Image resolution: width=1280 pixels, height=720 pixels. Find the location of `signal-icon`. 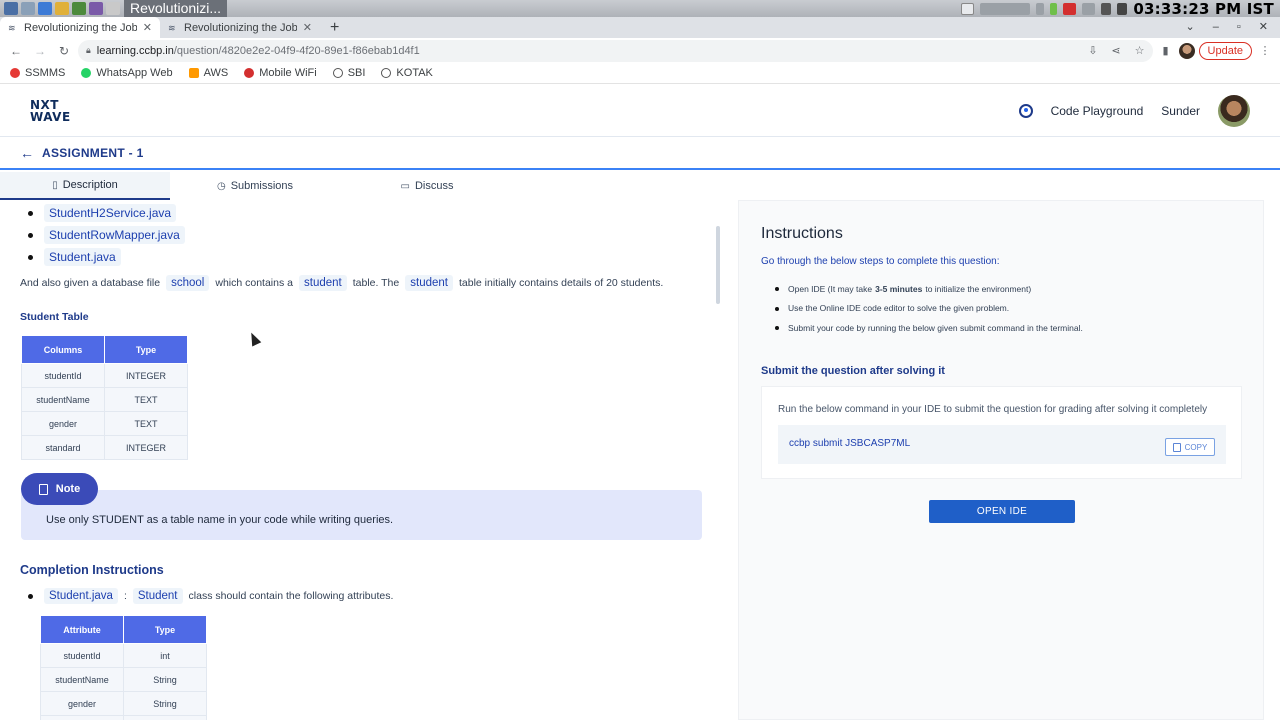

signal-icon is located at coordinates (1106, 8).